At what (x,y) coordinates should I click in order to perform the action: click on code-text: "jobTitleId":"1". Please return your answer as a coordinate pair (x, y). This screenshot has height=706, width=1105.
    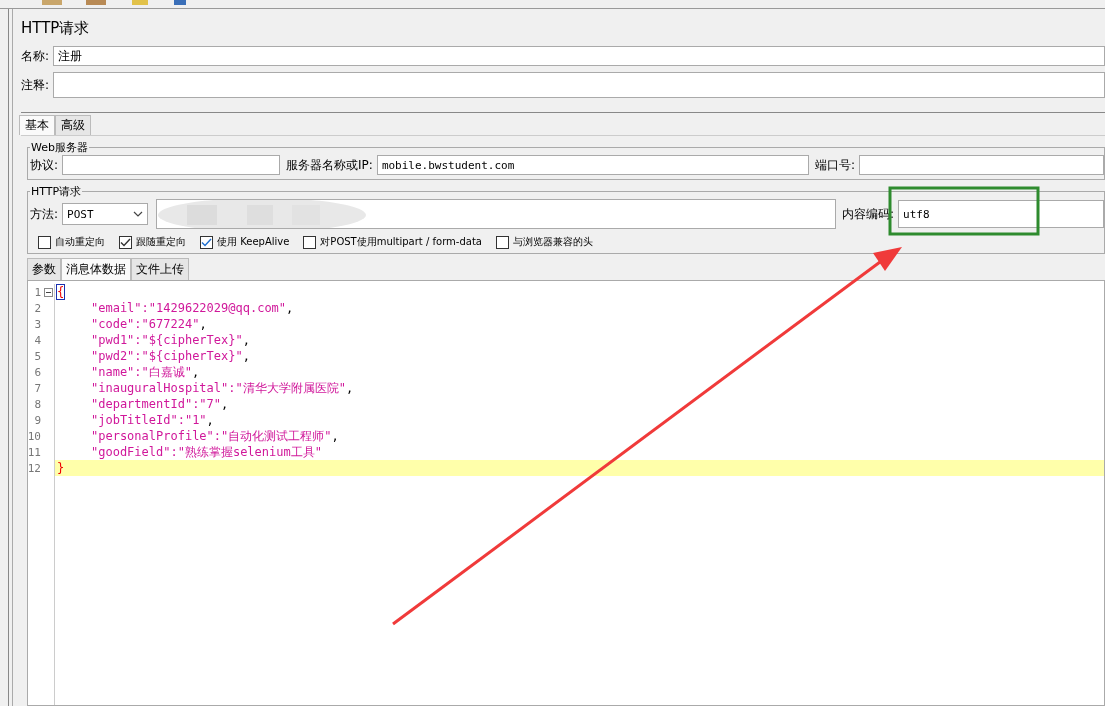
    Looking at the image, I should click on (149, 420).